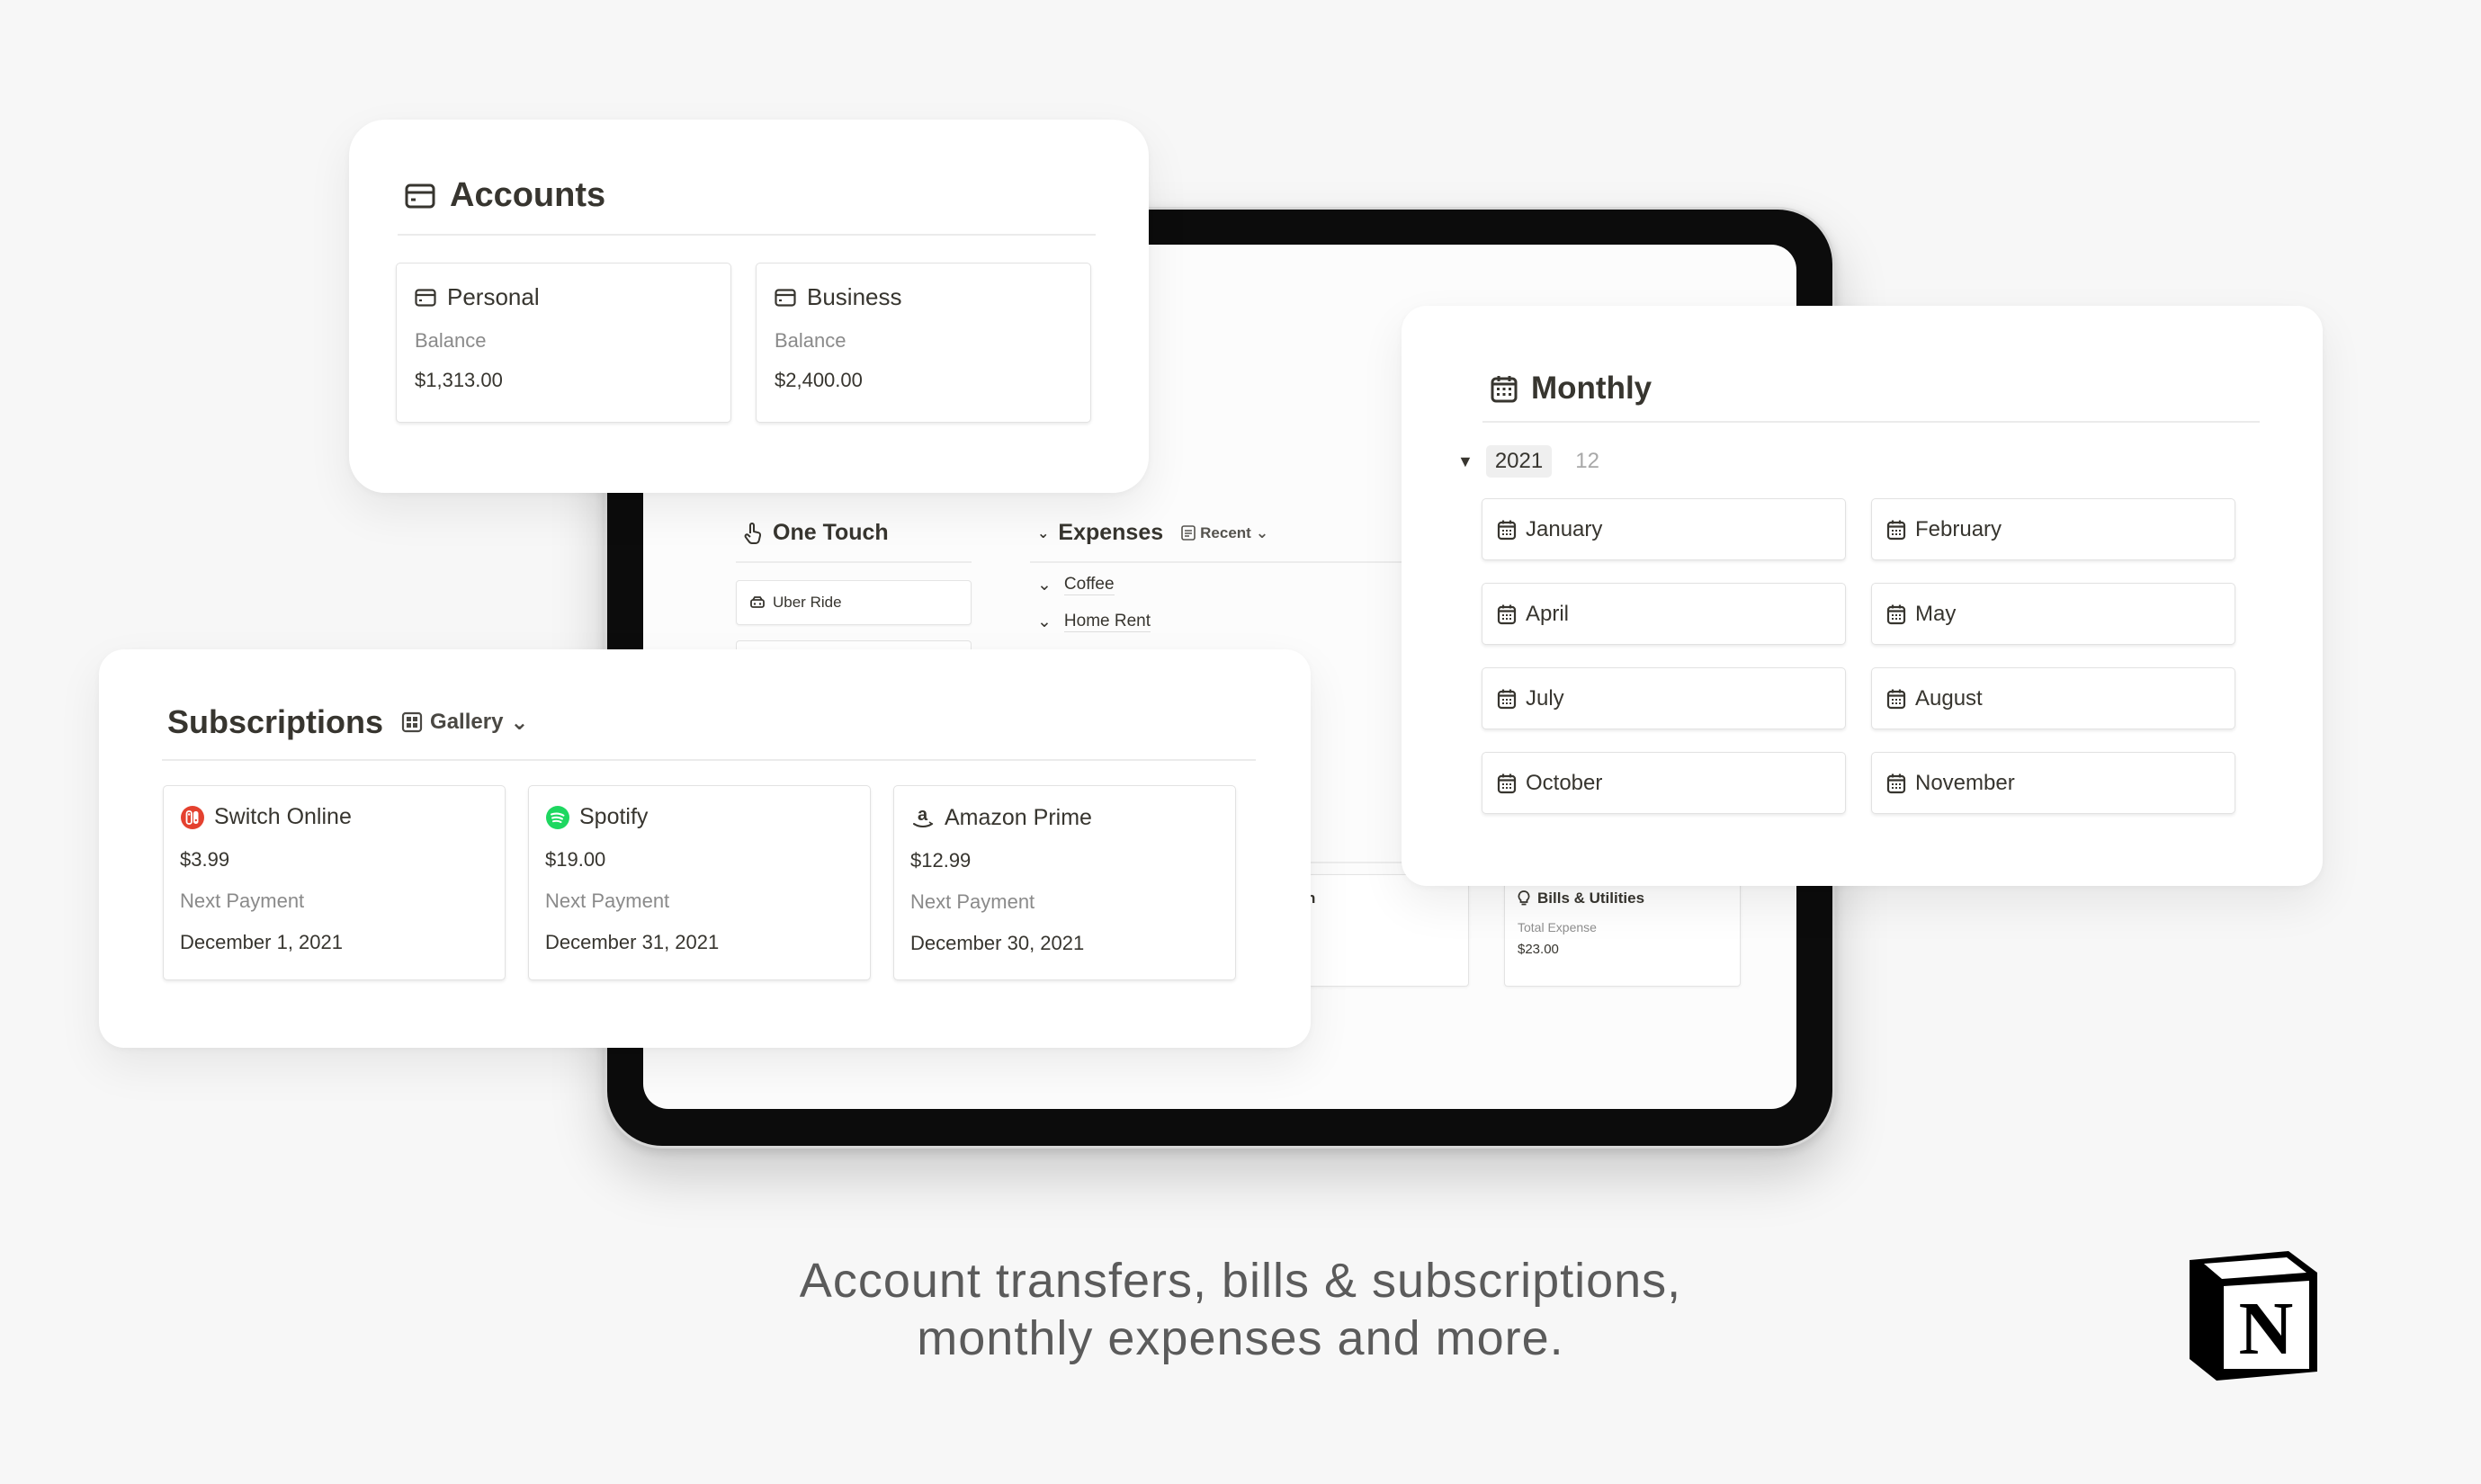 The height and width of the screenshot is (1484, 2481). I want to click on group-count: 12, so click(1587, 461).